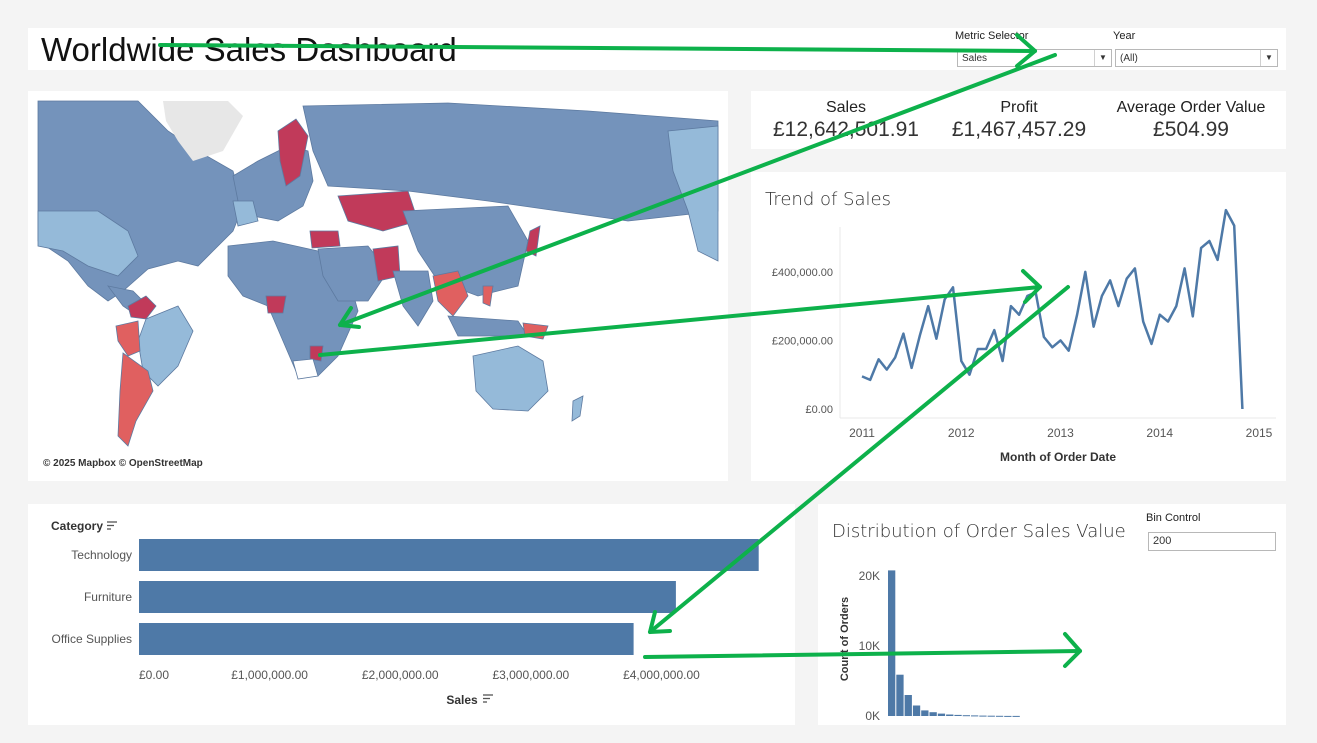 This screenshot has height=743, width=1317. Describe the element at coordinates (77, 526) in the screenshot. I see `category-header: Category` at that location.